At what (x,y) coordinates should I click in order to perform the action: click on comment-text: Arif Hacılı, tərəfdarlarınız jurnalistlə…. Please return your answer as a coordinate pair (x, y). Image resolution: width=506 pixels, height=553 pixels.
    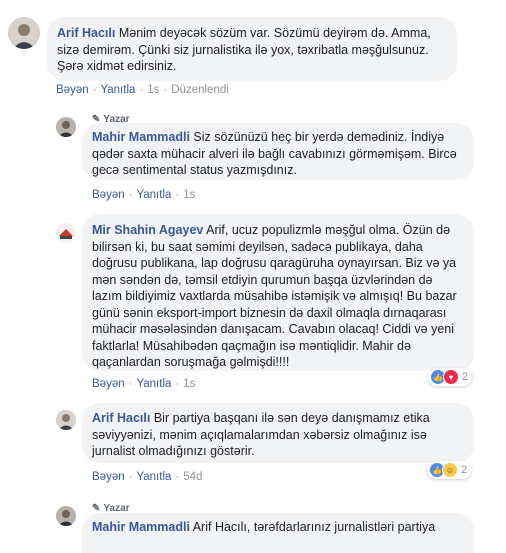
    Looking at the image, I should click on (312, 527).